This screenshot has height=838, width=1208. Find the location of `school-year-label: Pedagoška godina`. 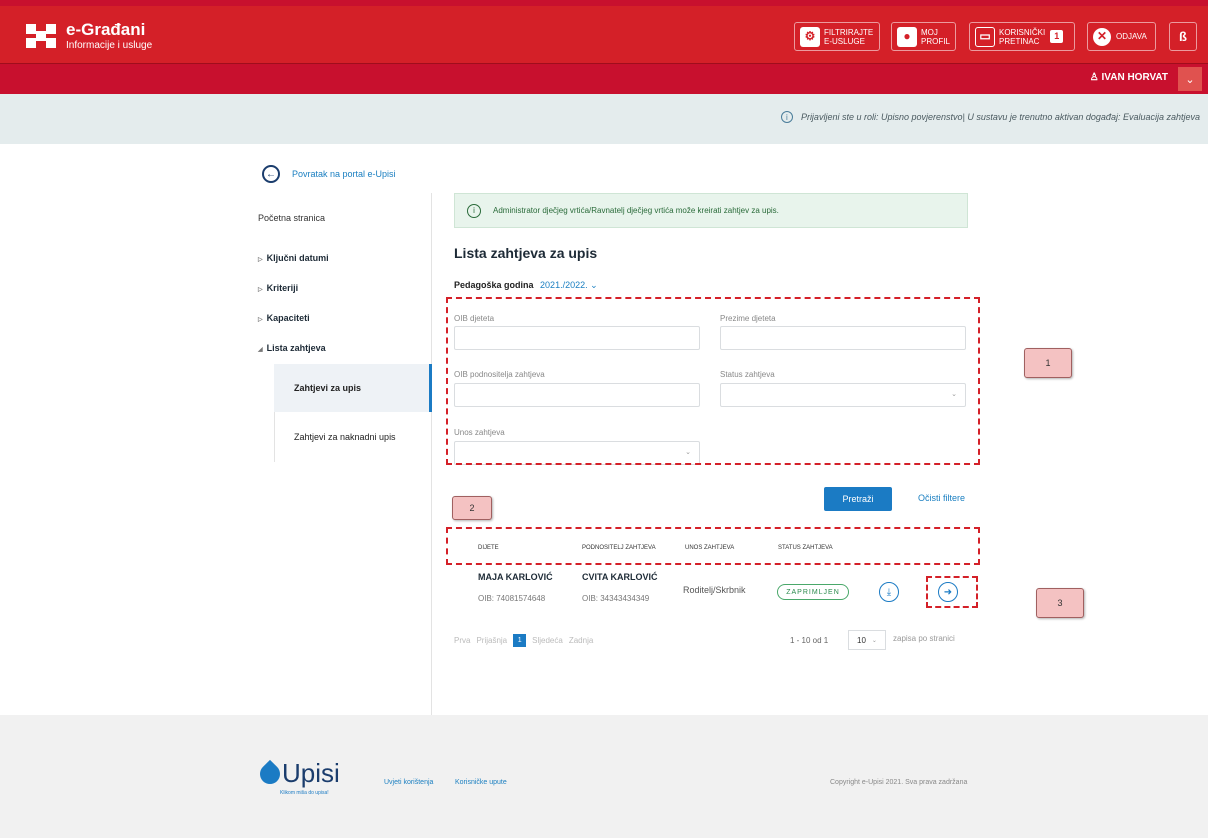

school-year-label: Pedagoška godina is located at coordinates (494, 285).